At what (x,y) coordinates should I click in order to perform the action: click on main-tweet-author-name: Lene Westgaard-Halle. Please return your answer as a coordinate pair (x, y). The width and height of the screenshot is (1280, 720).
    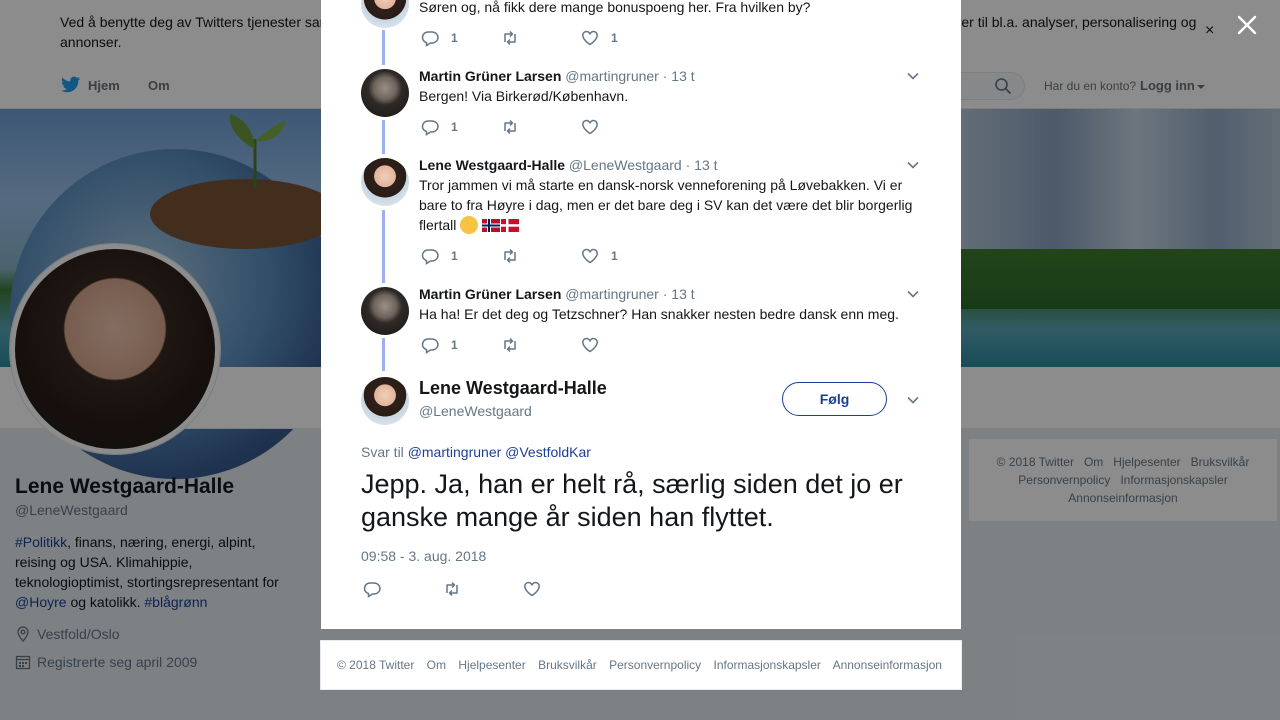
    Looking at the image, I should click on (513, 388).